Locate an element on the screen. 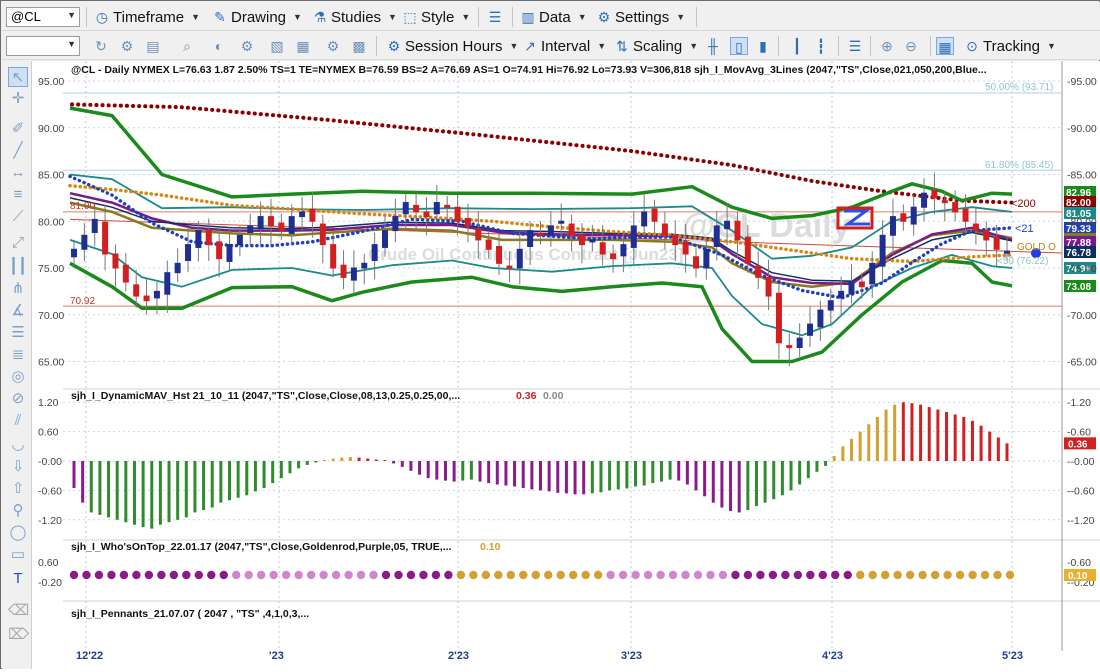 This screenshot has height=672, width=1100. fibonacci-icon: ⤢ is located at coordinates (18, 243).